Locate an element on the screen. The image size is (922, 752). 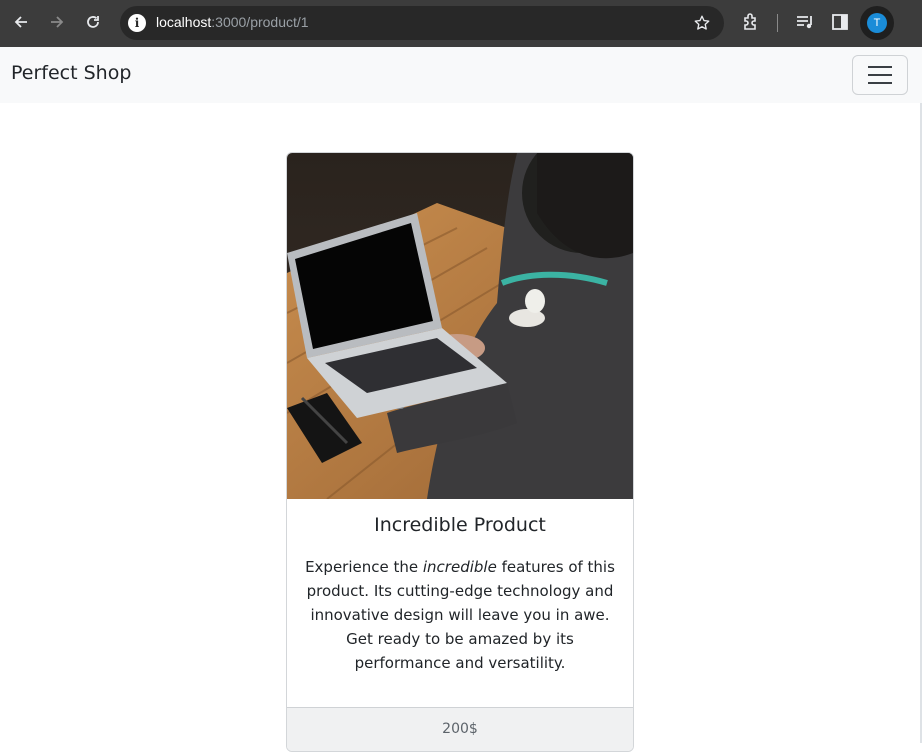
site-info-icon: i is located at coordinates (137, 23).